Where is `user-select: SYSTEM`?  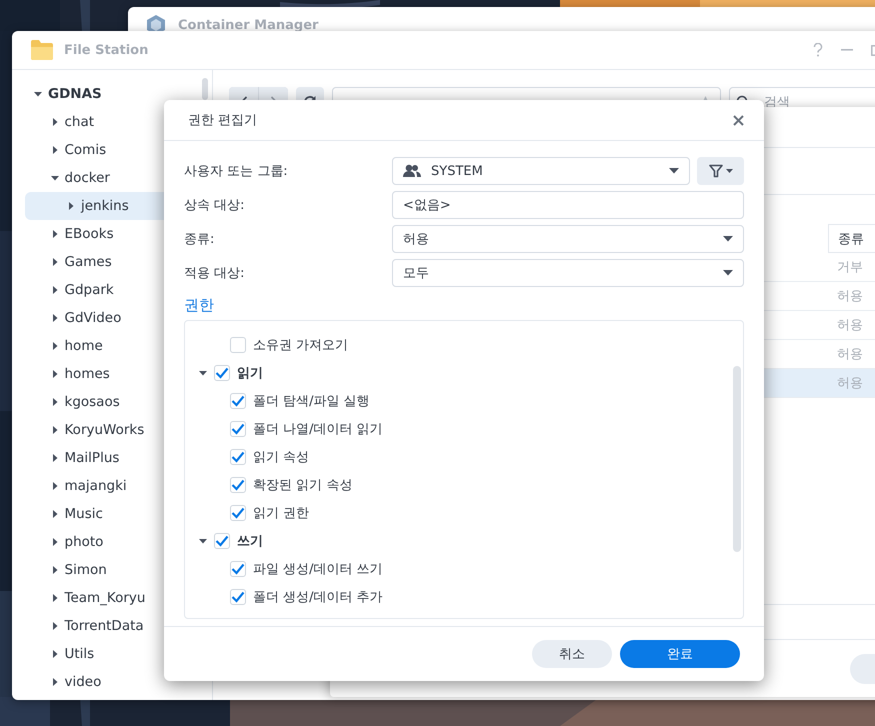 user-select: SYSTEM is located at coordinates (541, 171).